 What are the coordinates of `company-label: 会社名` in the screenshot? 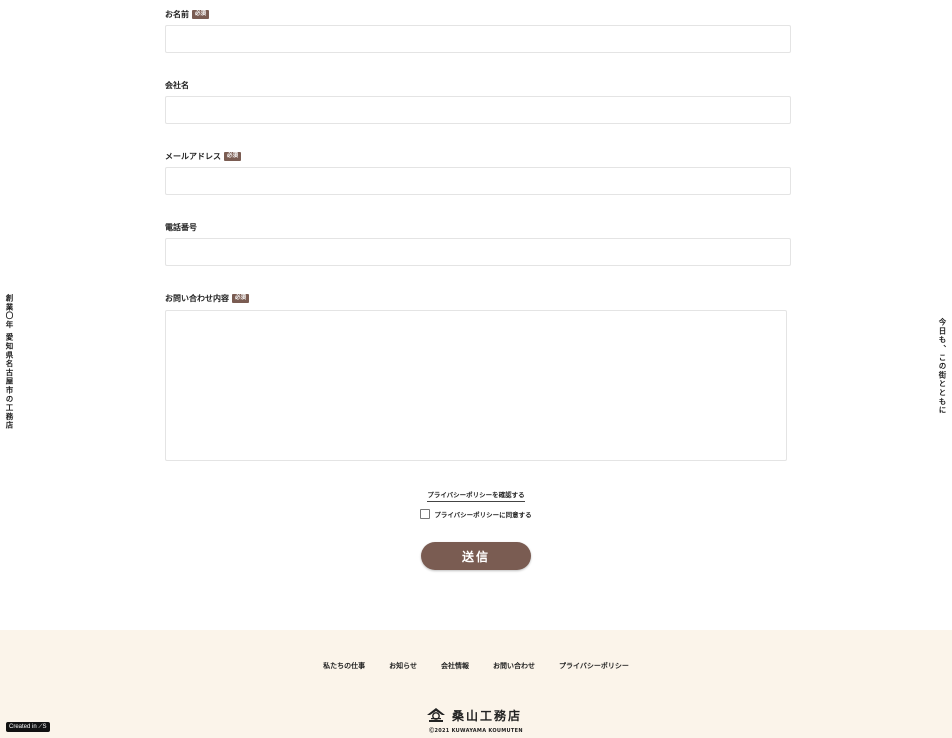 It's located at (177, 85).